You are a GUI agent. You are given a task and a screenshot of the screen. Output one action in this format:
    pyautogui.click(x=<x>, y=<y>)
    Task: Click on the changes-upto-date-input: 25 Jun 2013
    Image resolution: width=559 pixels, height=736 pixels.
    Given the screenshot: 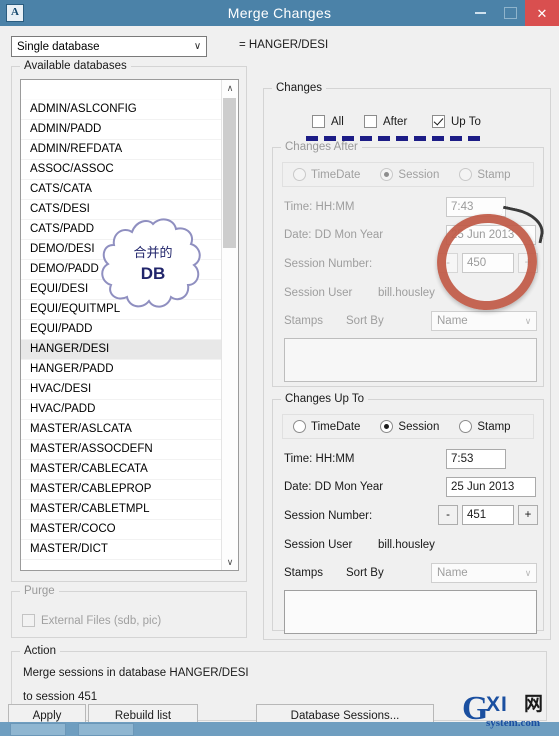 What is the action you would take?
    pyautogui.click(x=491, y=487)
    